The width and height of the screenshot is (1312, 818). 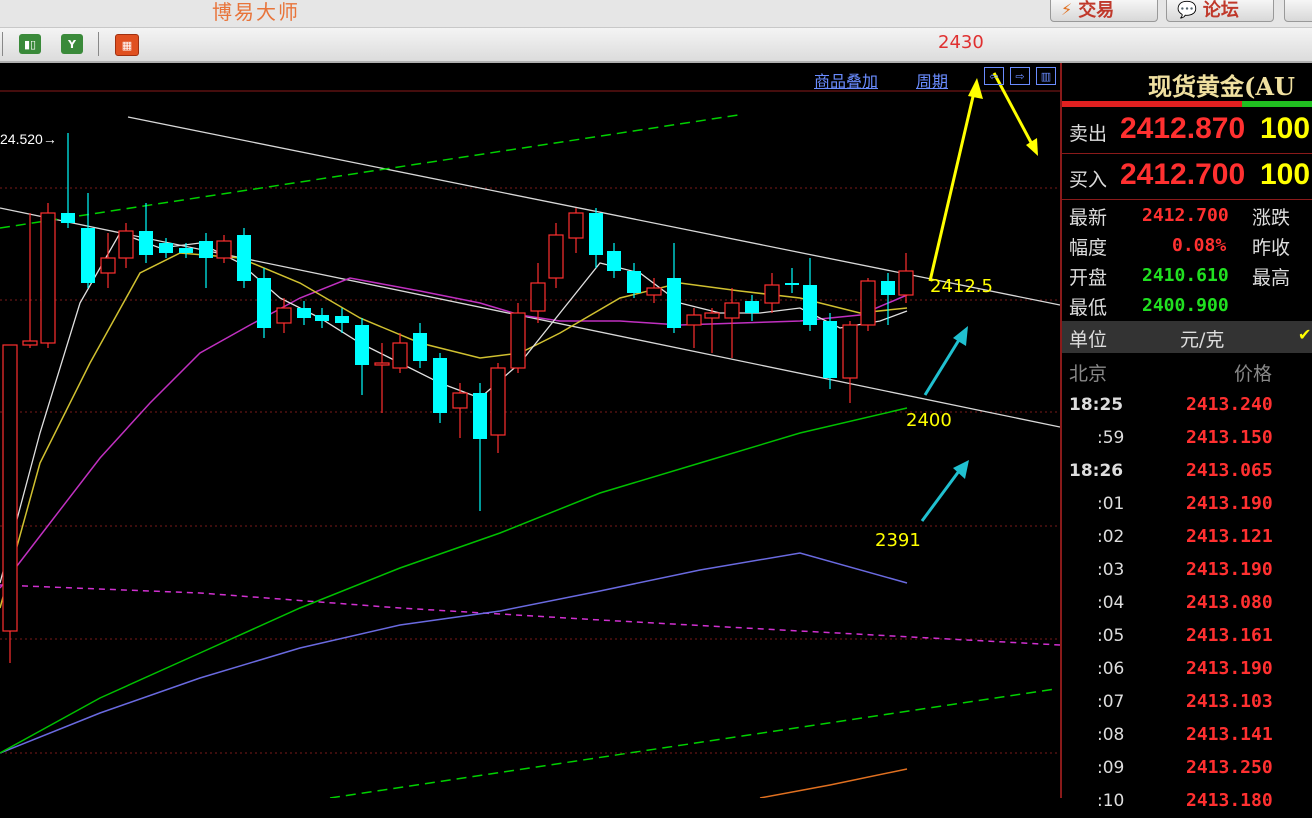 I want to click on green-dashed-lower, so click(x=692, y=743).